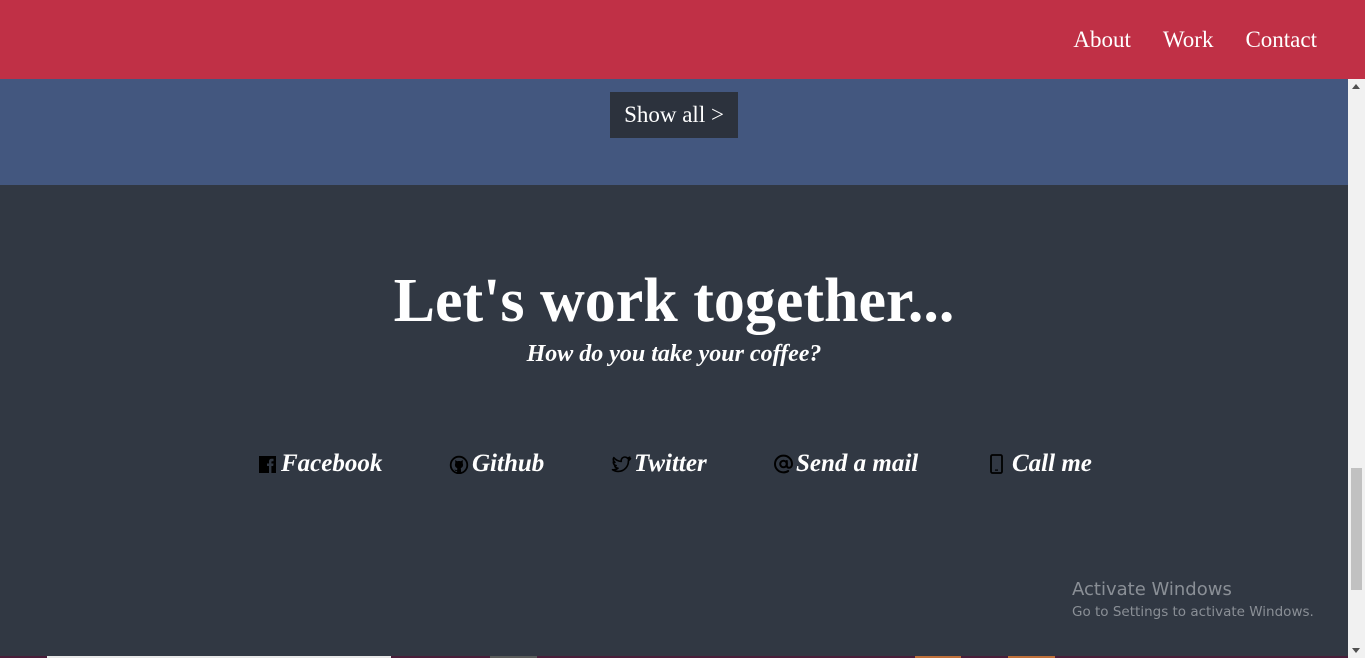  I want to click on github-link: Github, so click(496, 464).